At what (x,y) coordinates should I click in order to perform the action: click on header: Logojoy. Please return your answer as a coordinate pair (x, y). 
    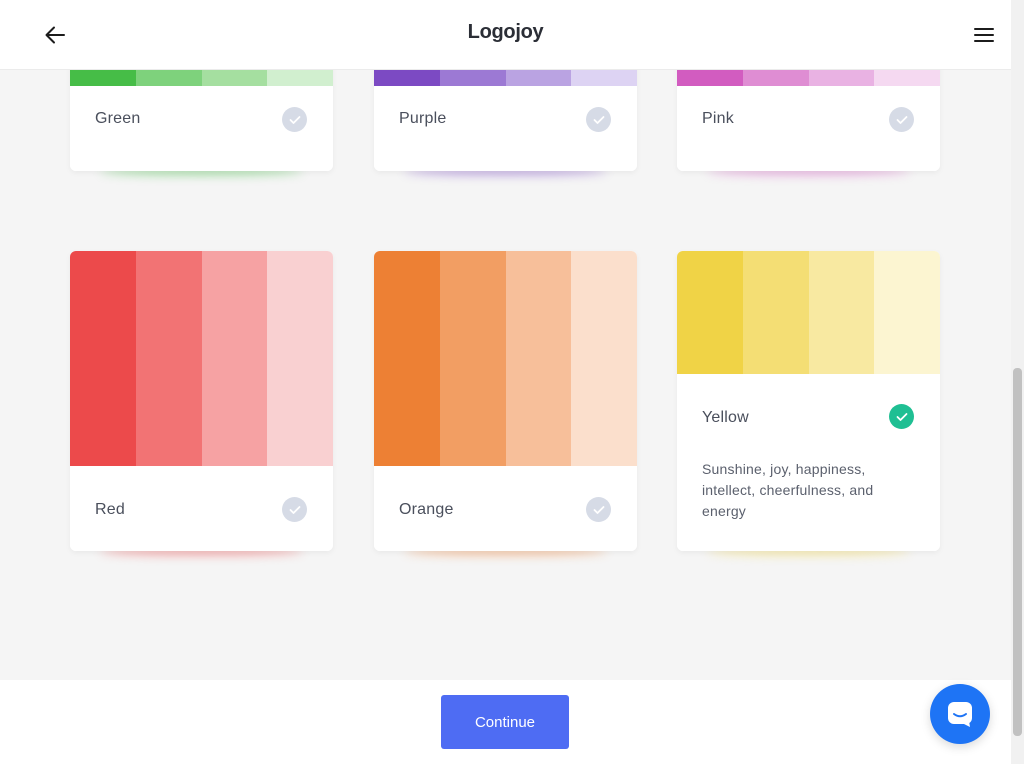
    Looking at the image, I should click on (505, 35).